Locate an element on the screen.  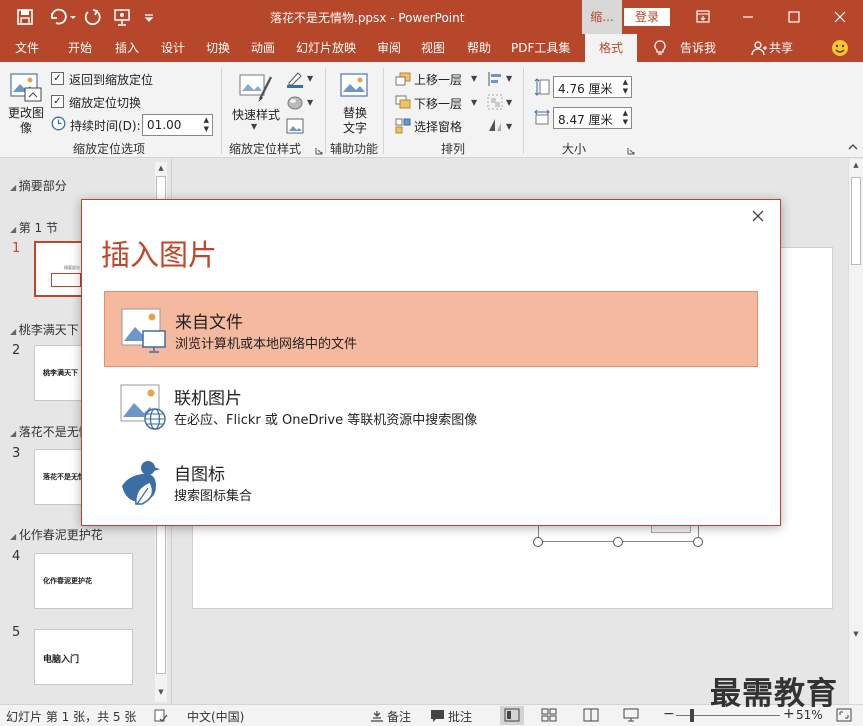
share-person-icon is located at coordinates (759, 48).